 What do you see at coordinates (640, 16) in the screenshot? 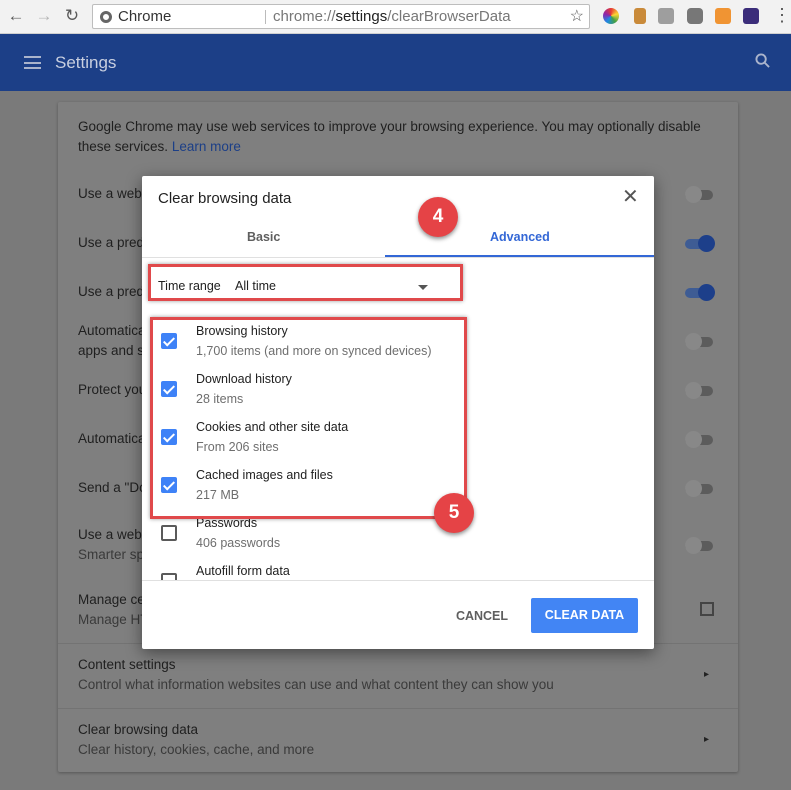
I see `extension-tag-icon` at bounding box center [640, 16].